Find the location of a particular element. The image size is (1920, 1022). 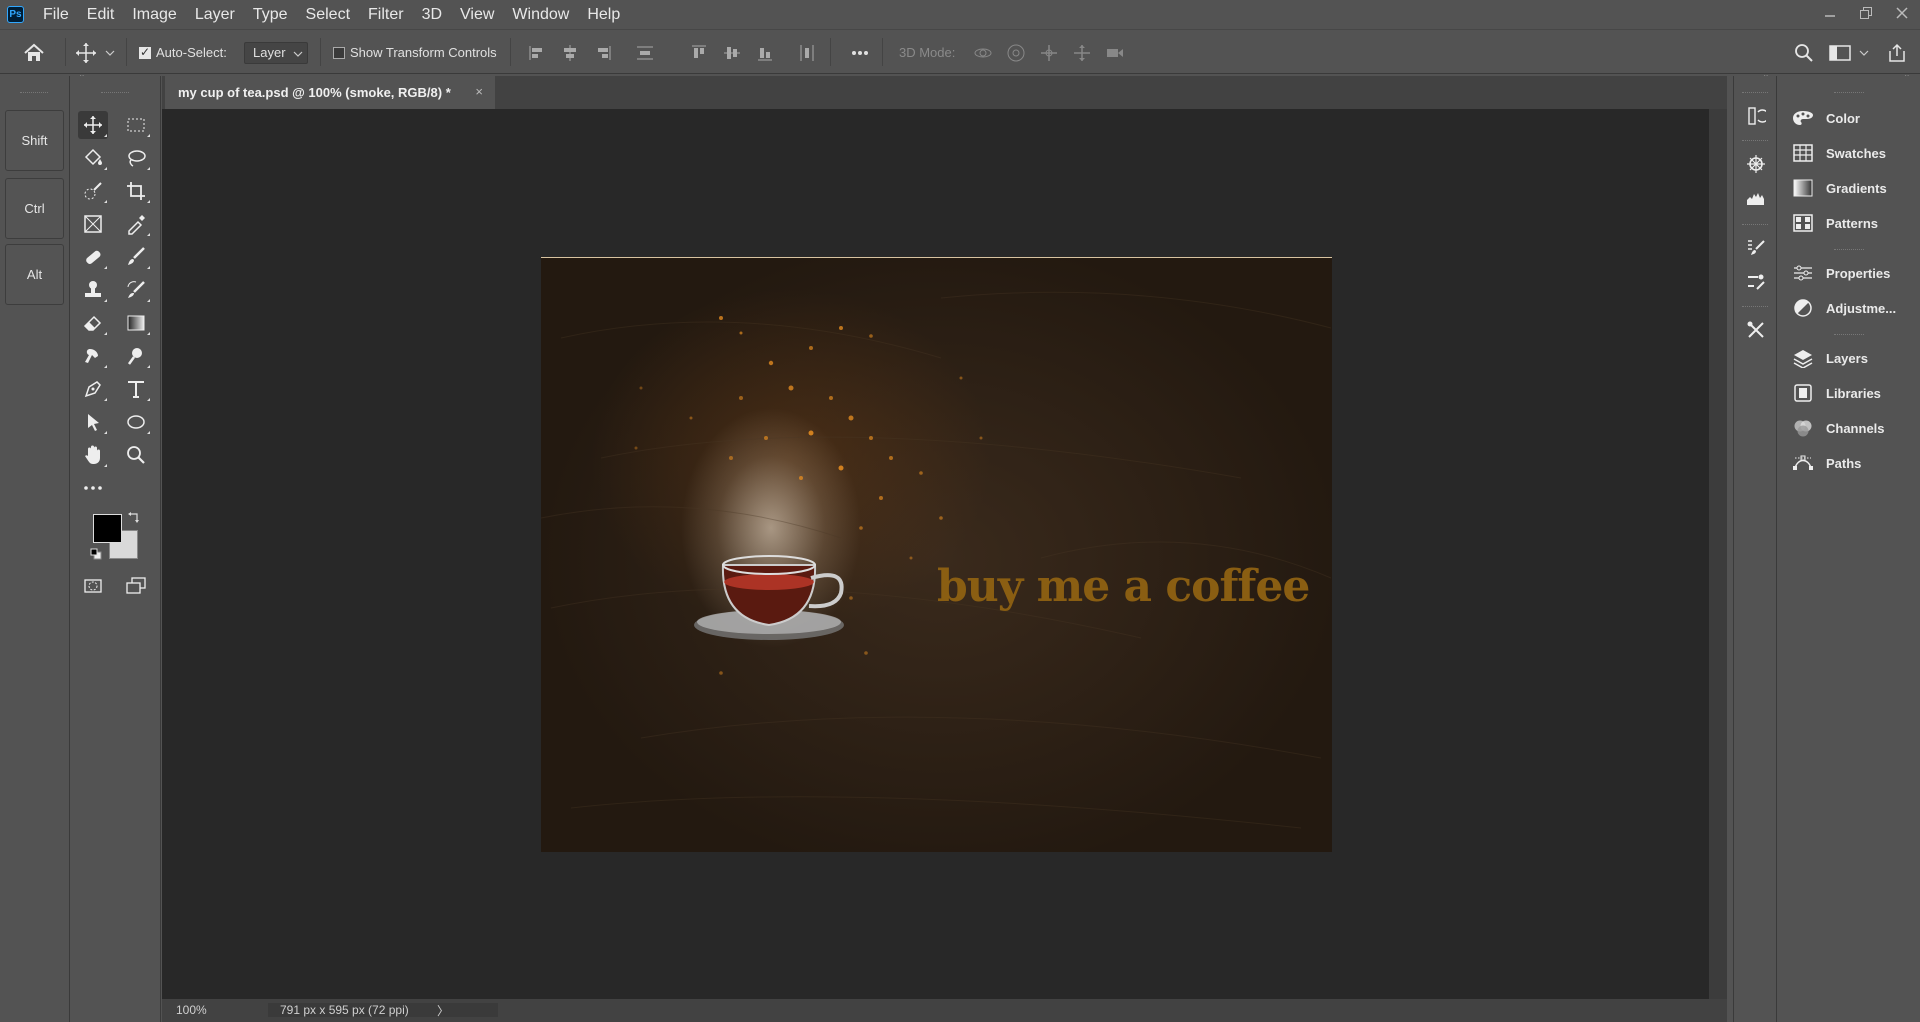

align-horizontal-centers-button is located at coordinates (570, 53).